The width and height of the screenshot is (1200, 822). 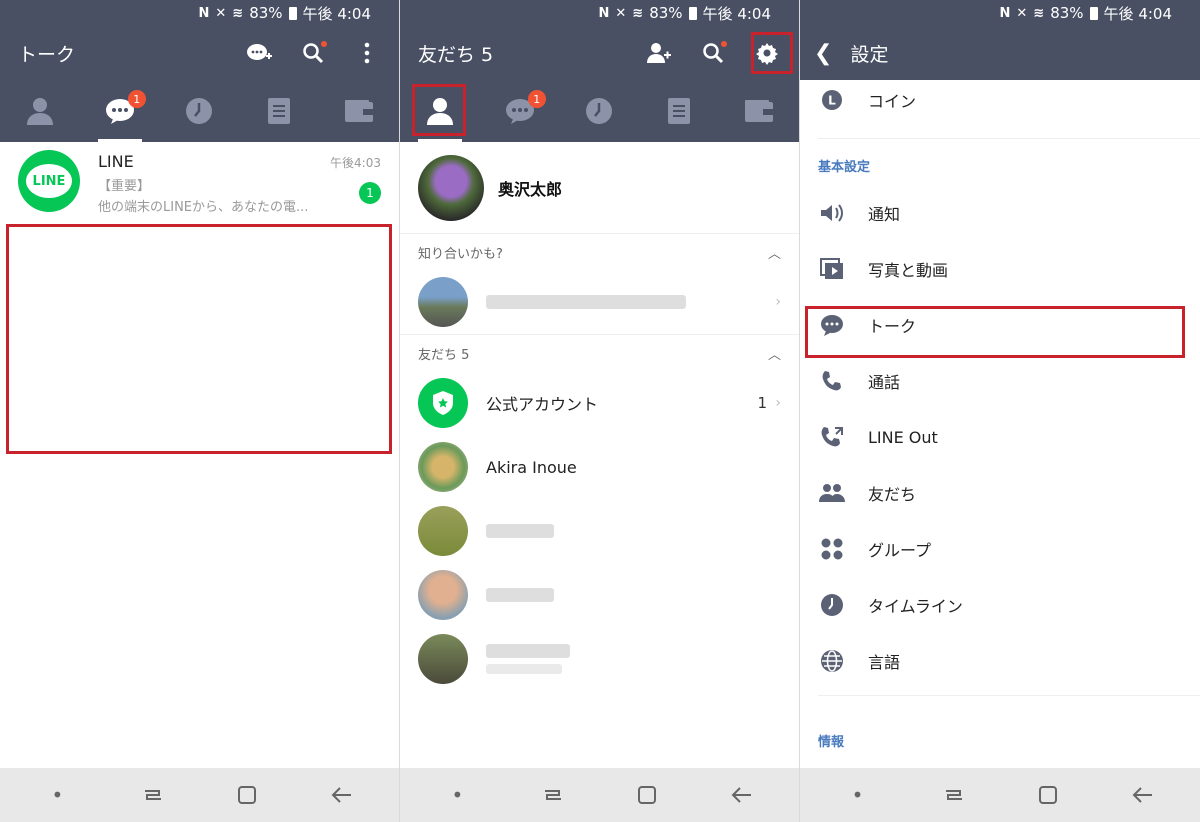 What do you see at coordinates (599, 53) in the screenshot?
I see `friends-header: 友だち 5` at bounding box center [599, 53].